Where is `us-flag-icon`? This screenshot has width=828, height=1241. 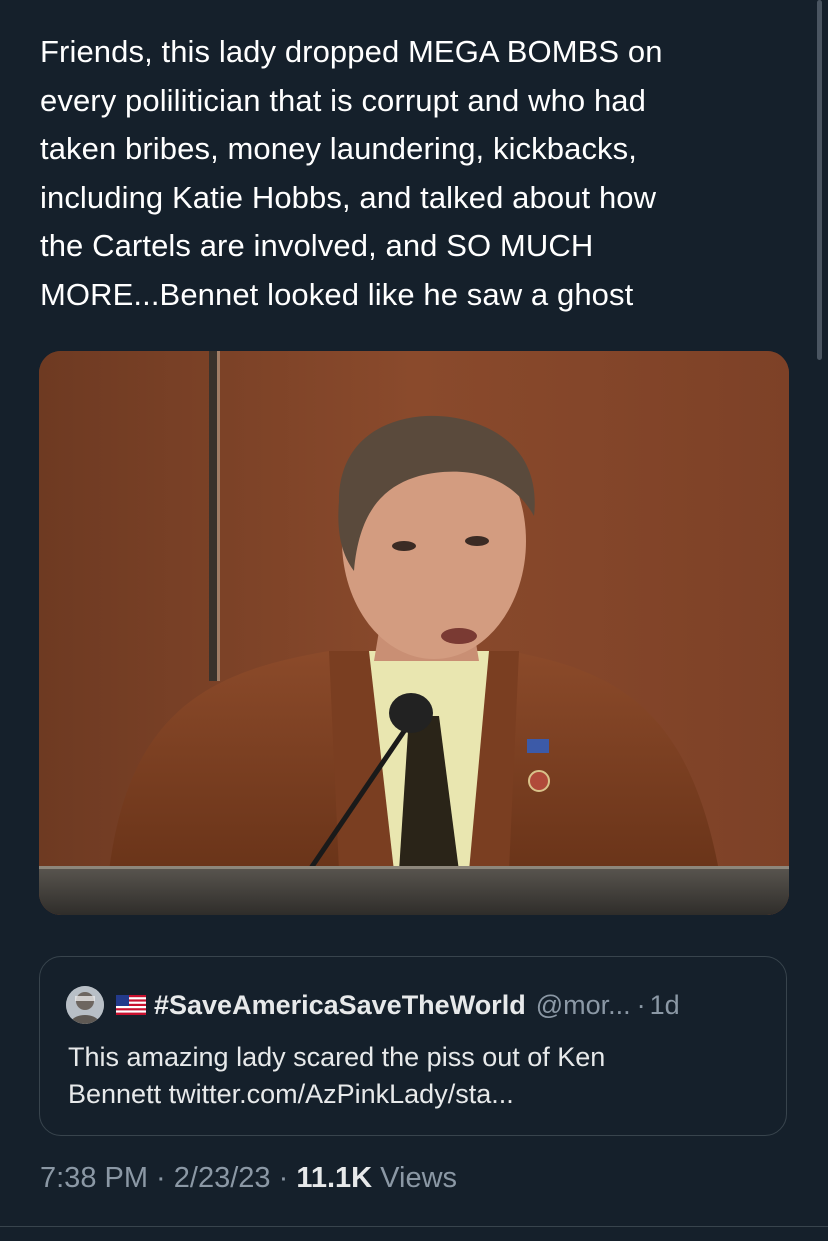 us-flag-icon is located at coordinates (131, 1005).